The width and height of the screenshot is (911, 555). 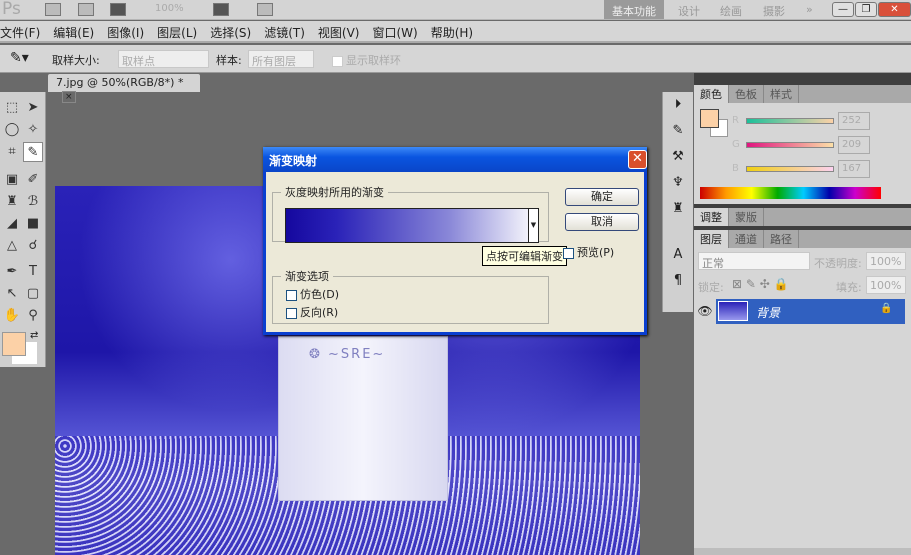 What do you see at coordinates (412, 225) in the screenshot?
I see `gradient-preview: ▼` at bounding box center [412, 225].